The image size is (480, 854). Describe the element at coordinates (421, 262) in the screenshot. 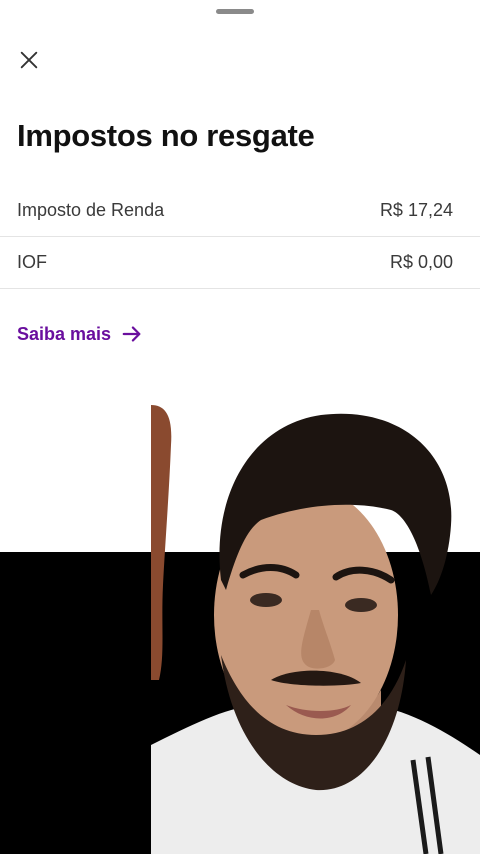

I see `tax-value: R$ 0,00` at that location.